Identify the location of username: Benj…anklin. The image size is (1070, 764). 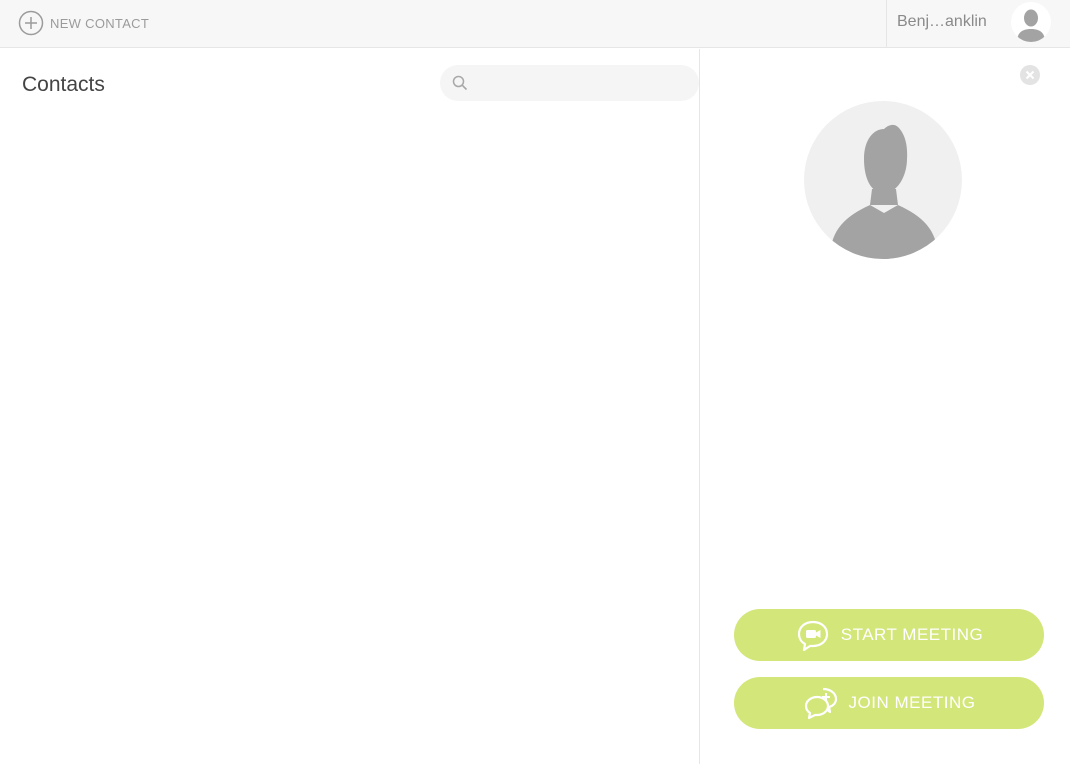
(942, 21).